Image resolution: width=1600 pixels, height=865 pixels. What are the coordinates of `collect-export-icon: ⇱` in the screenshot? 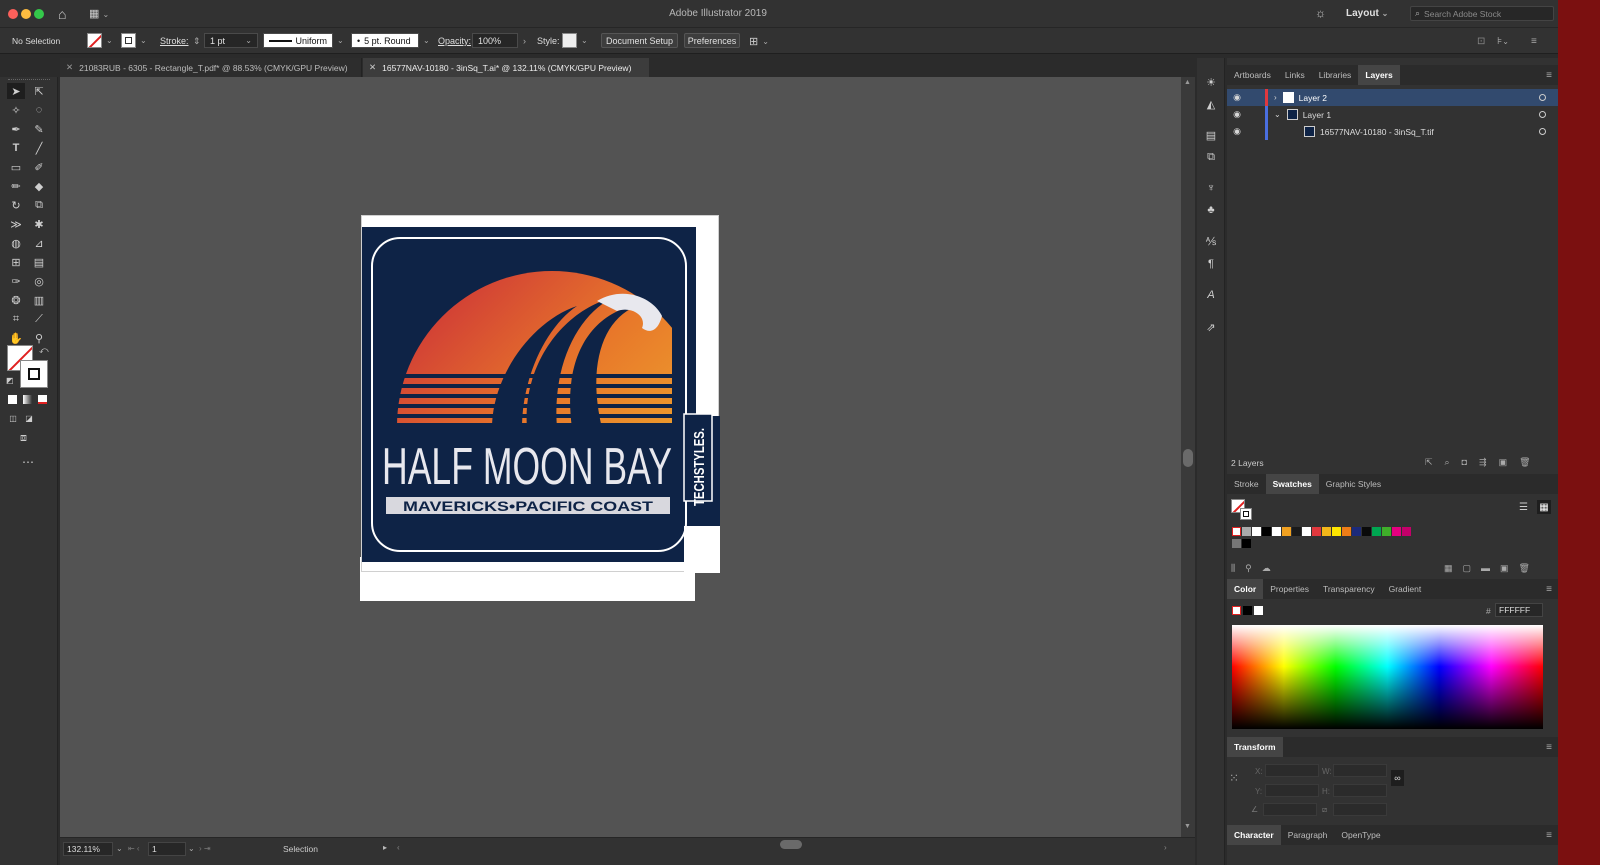 It's located at (1429, 462).